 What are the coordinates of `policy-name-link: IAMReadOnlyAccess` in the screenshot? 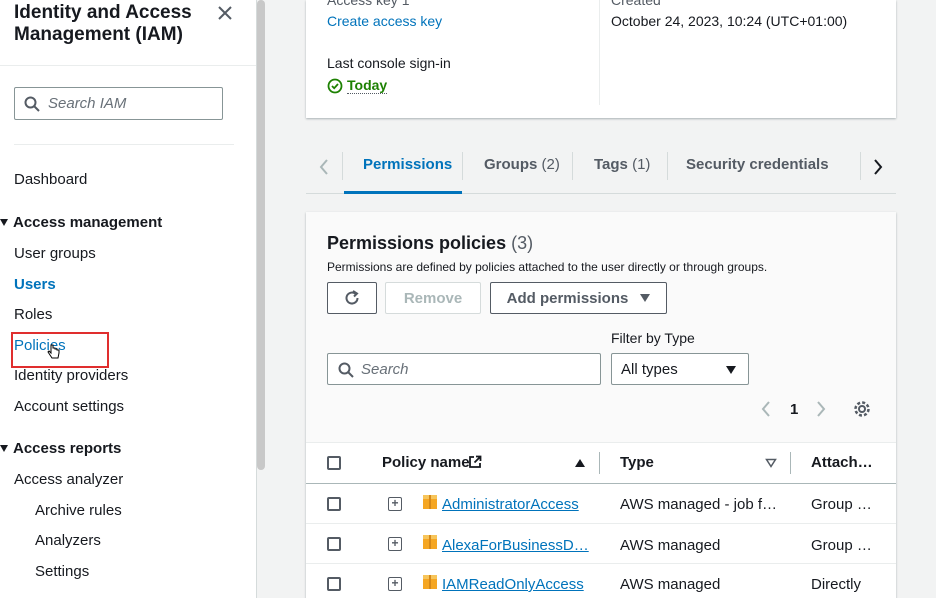 It's located at (513, 584).